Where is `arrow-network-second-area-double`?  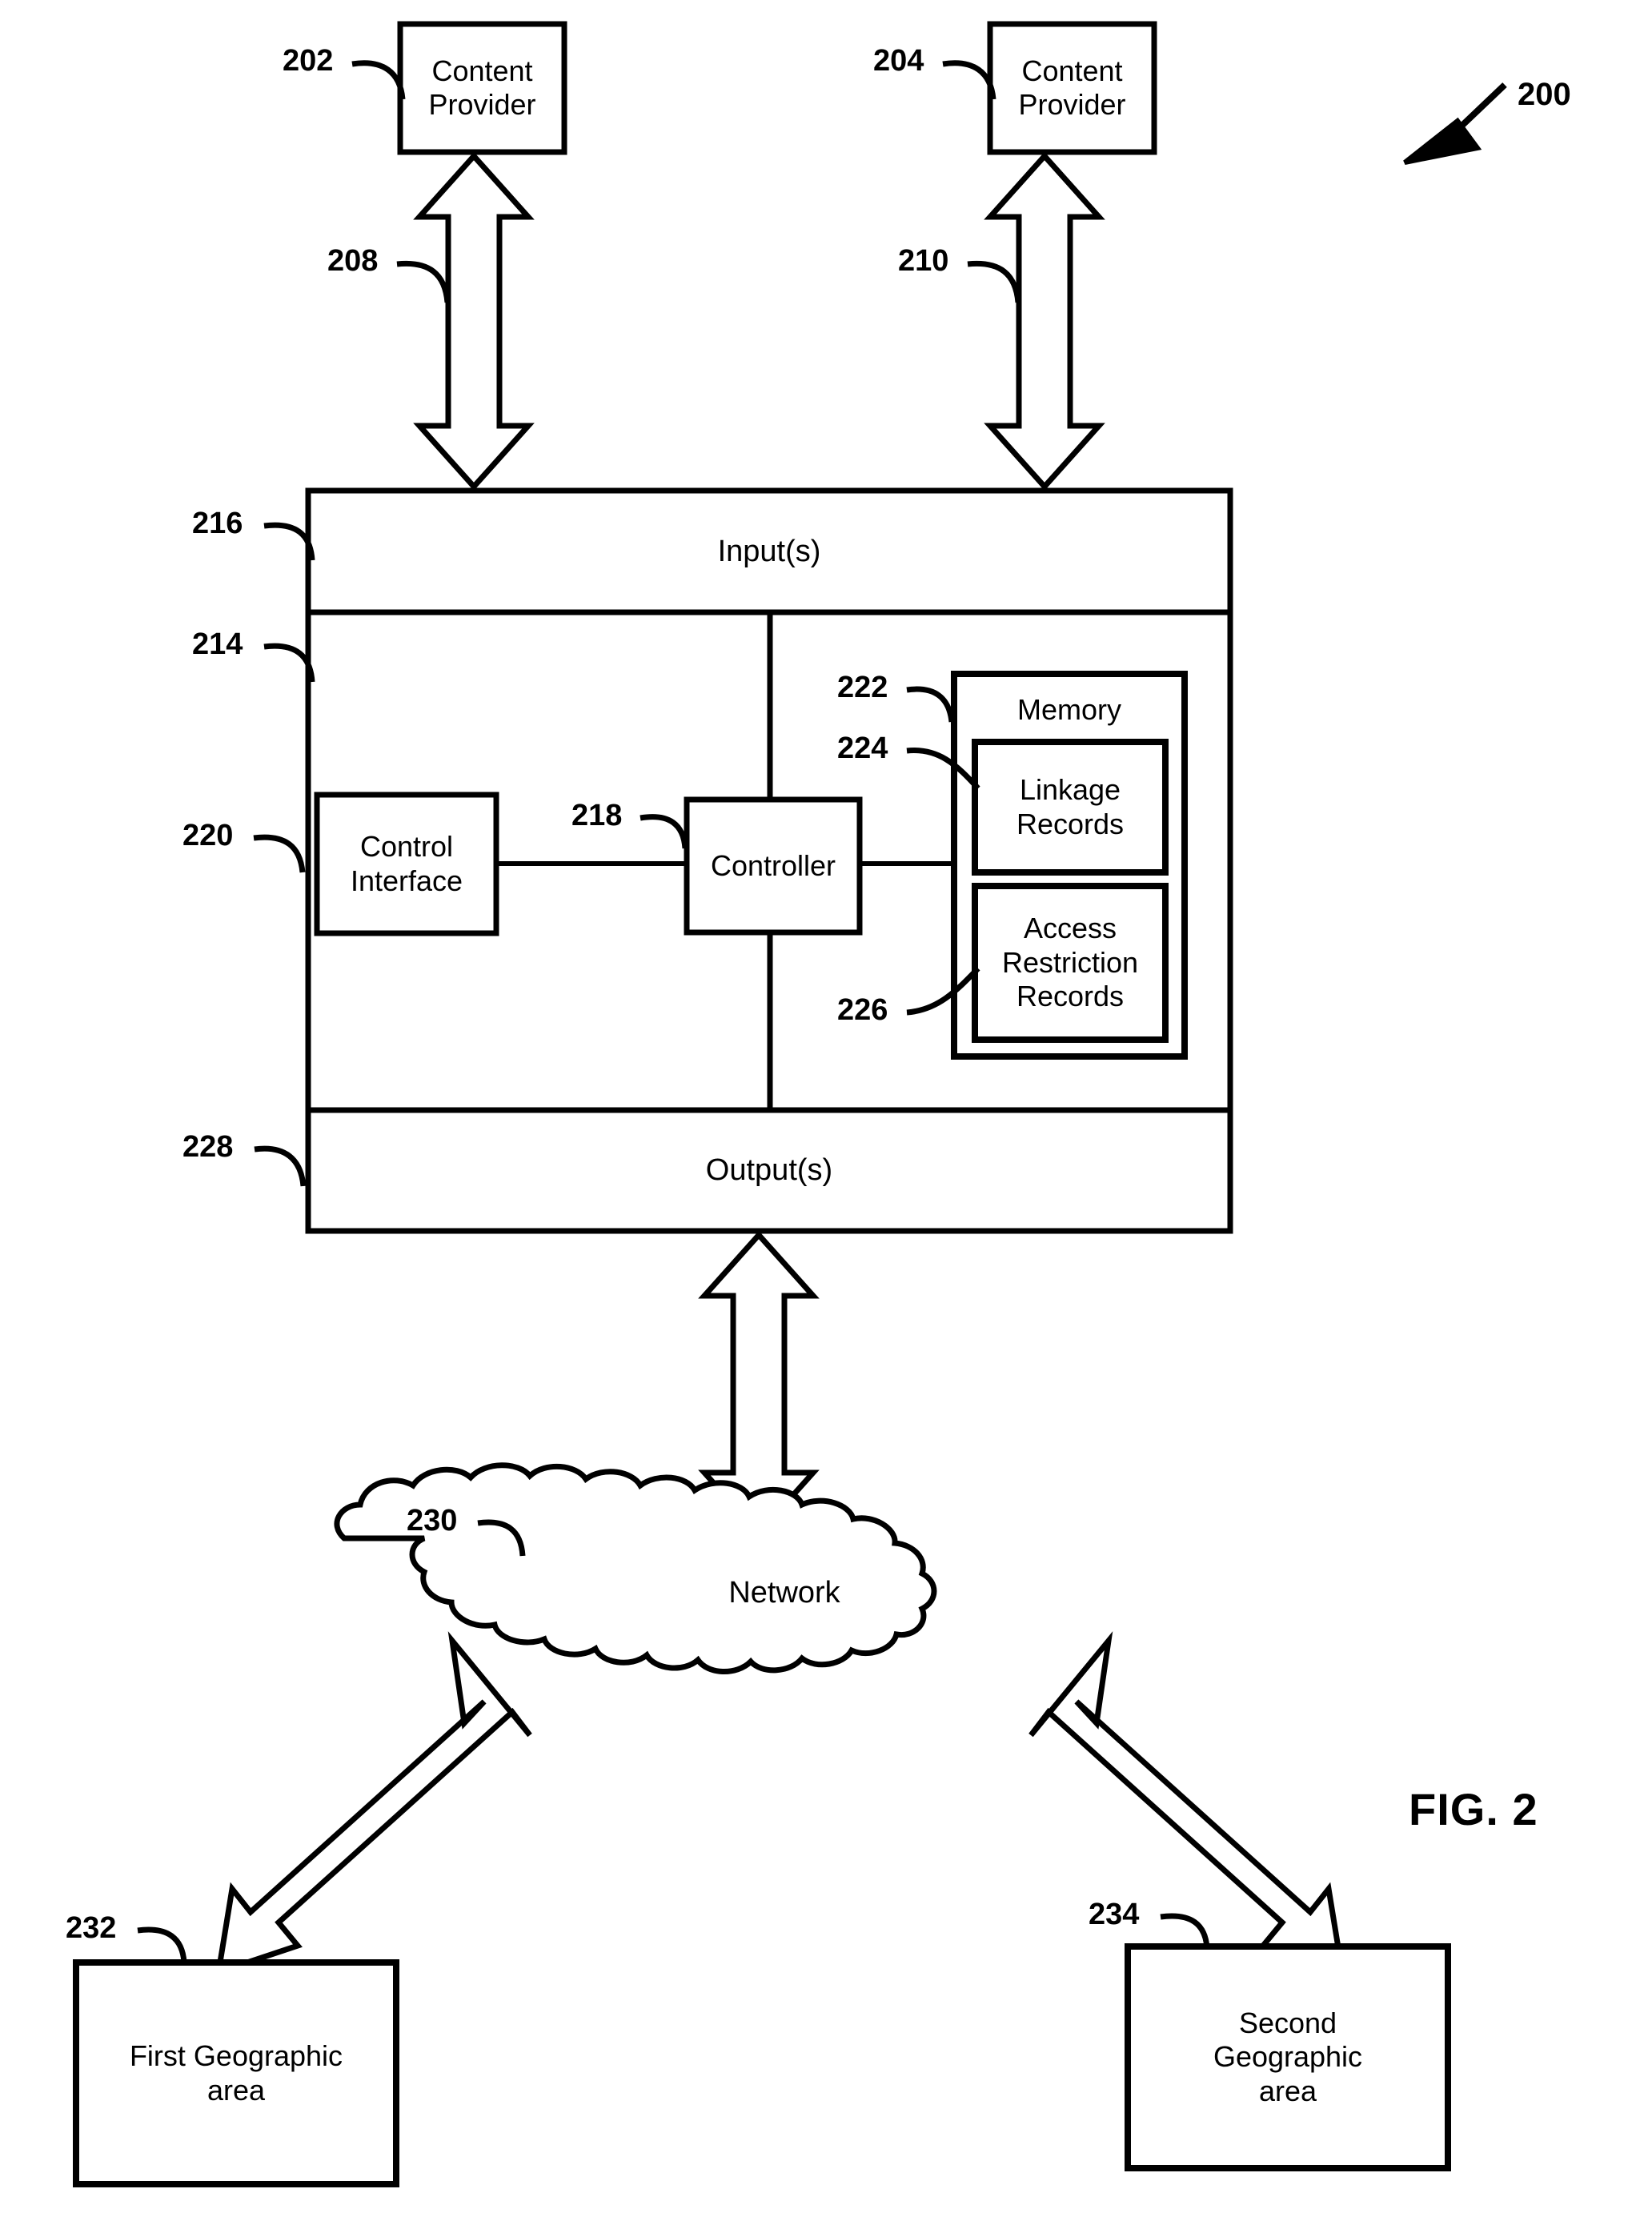 arrow-network-second-area-double is located at coordinates (1187, 1804).